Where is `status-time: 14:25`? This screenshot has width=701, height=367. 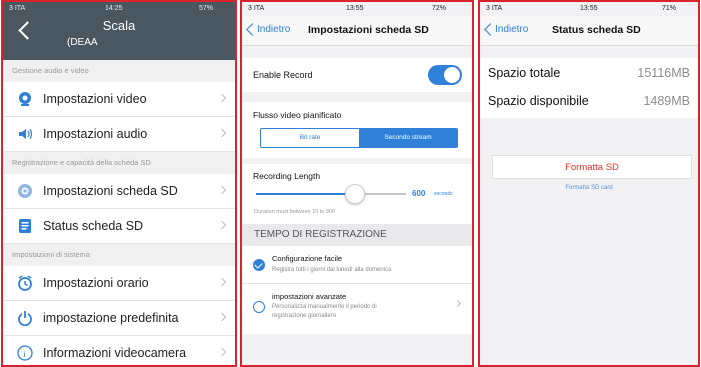
status-time: 14:25 is located at coordinates (114, 8).